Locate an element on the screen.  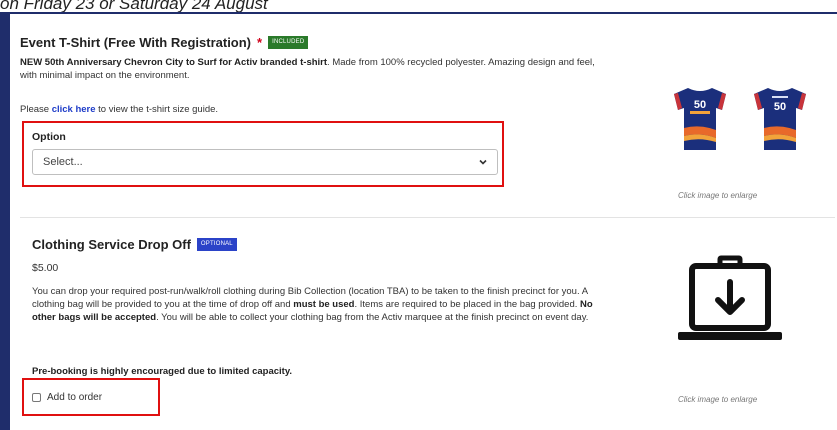
clothing-price: $5.00 is located at coordinates (45, 268).